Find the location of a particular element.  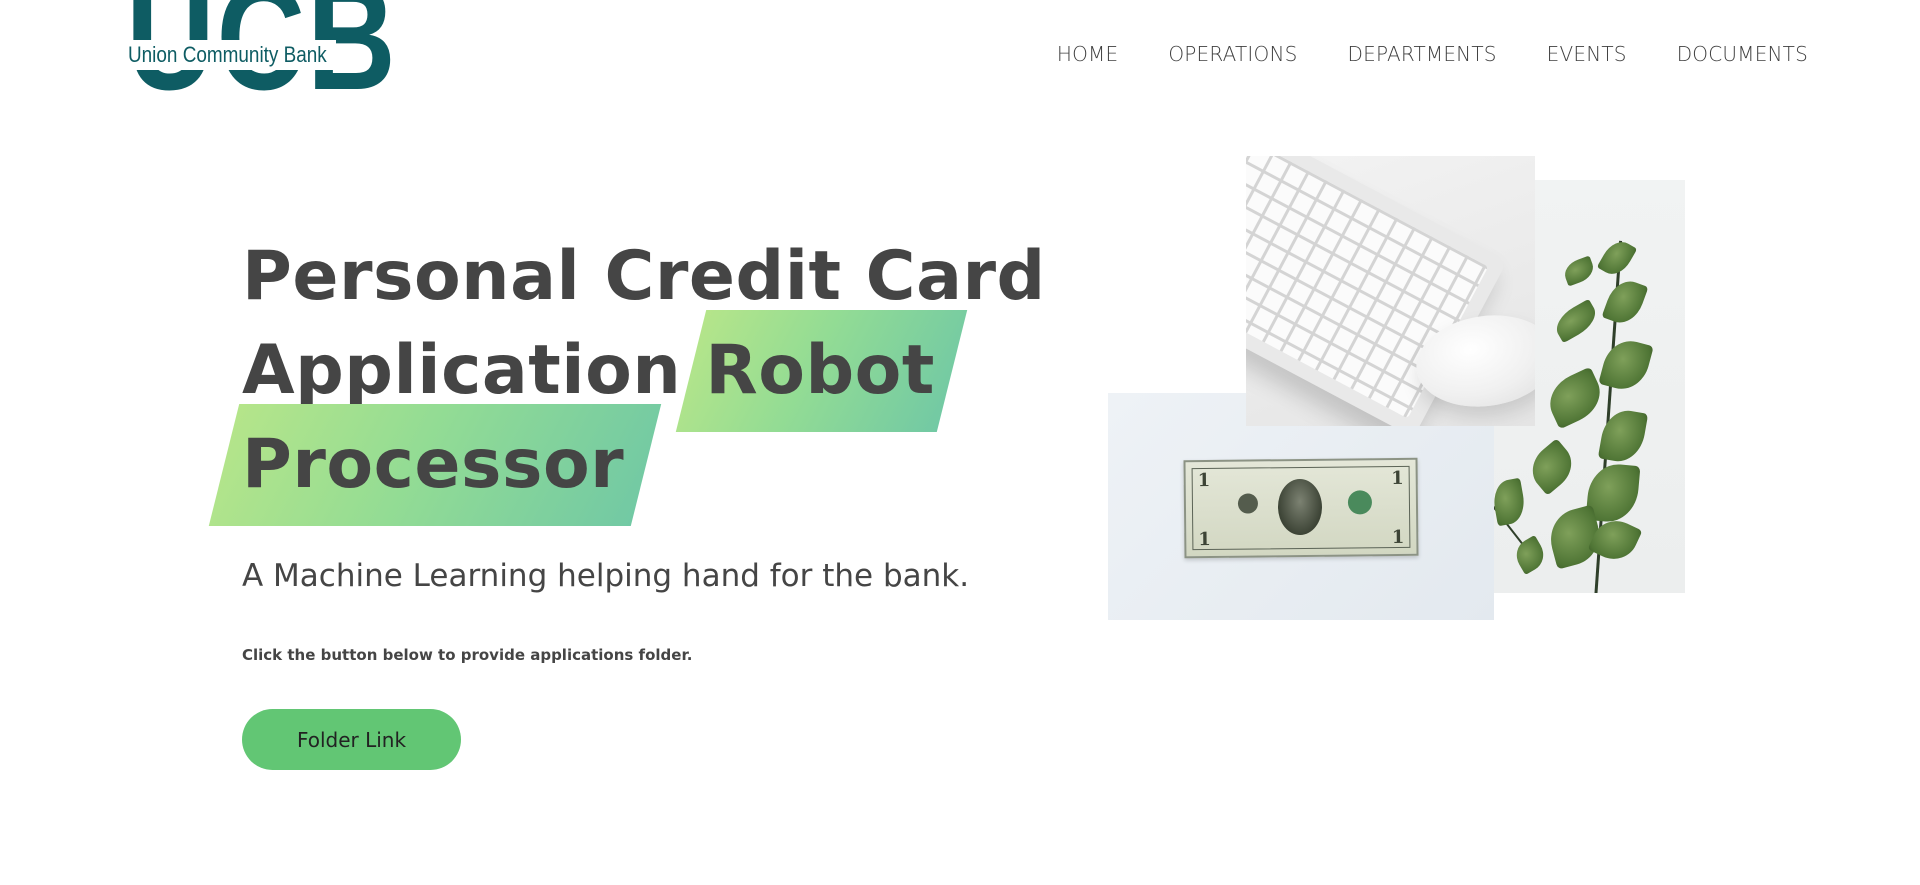

nav-home: HOME is located at coordinates (1087, 54).